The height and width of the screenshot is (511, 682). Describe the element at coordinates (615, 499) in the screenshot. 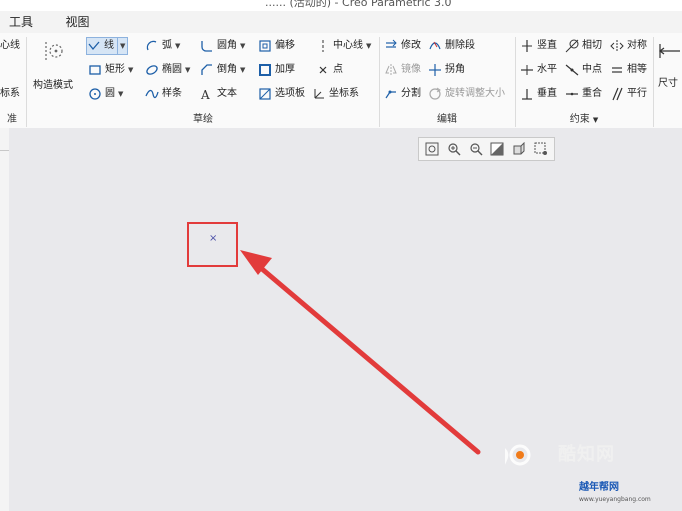

I see `watermark-url: www.yueyangbang.com` at that location.